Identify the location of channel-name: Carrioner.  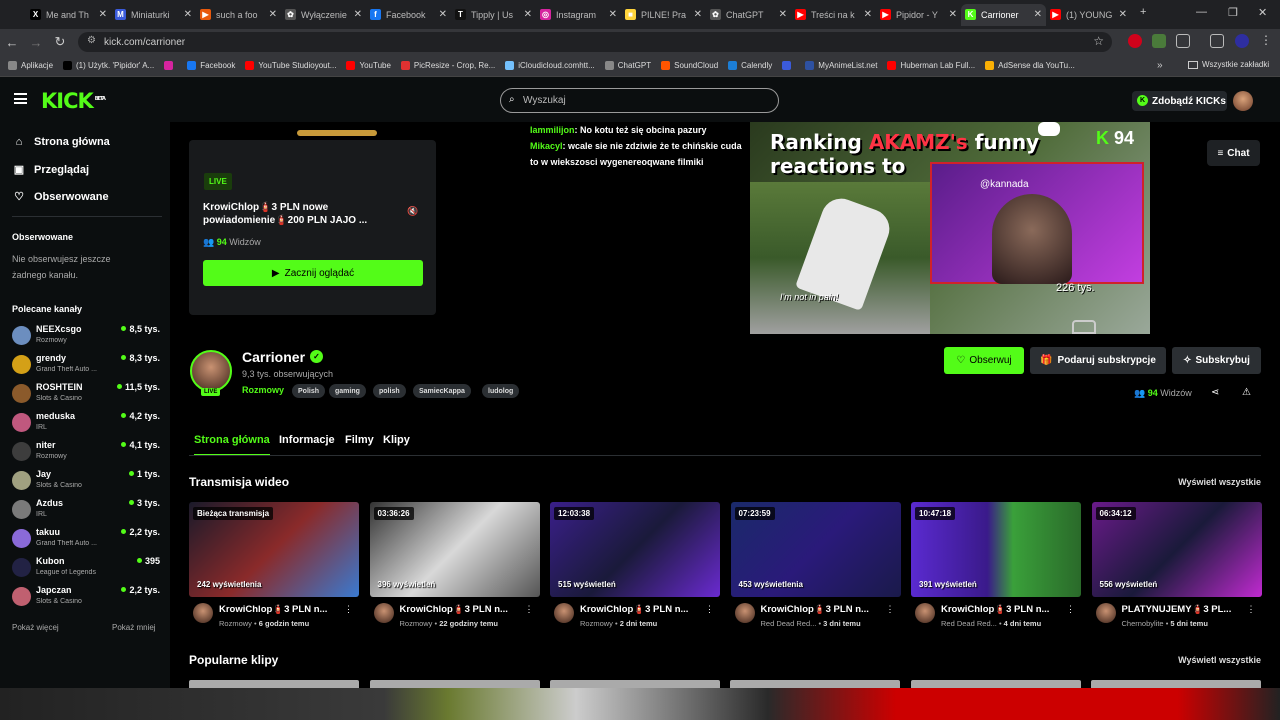
(273, 357).